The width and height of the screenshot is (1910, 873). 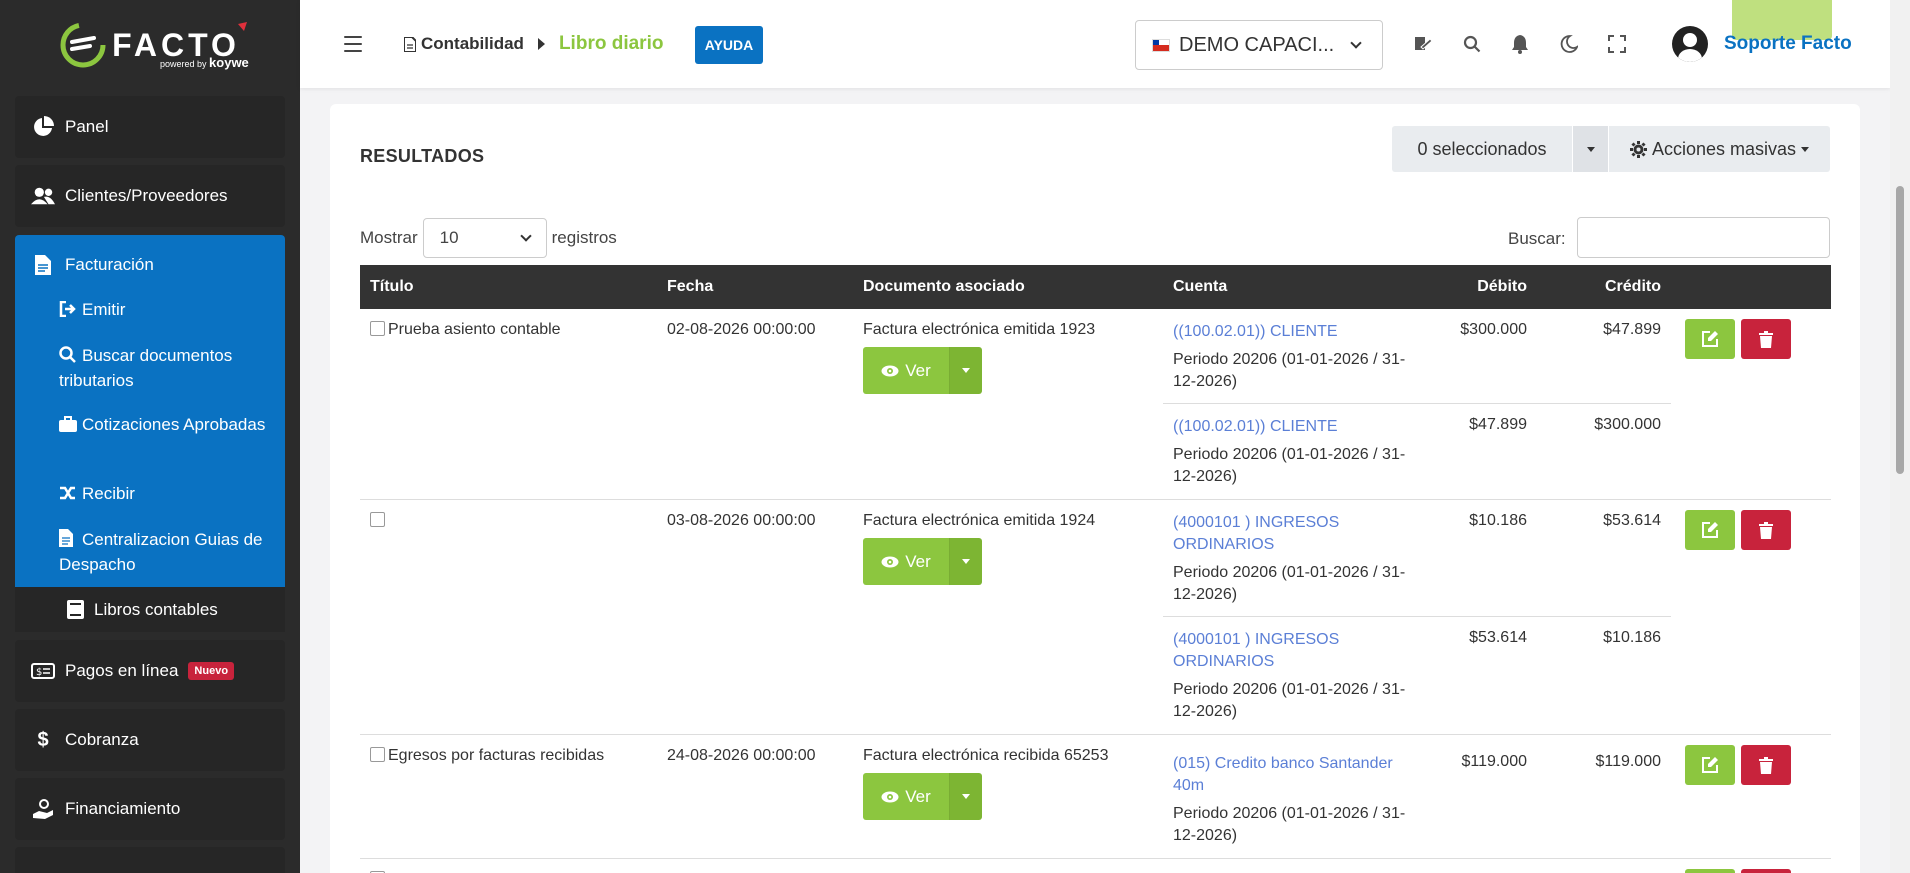 I want to click on sidebar-item-facturacion: Facturación, so click(x=150, y=265).